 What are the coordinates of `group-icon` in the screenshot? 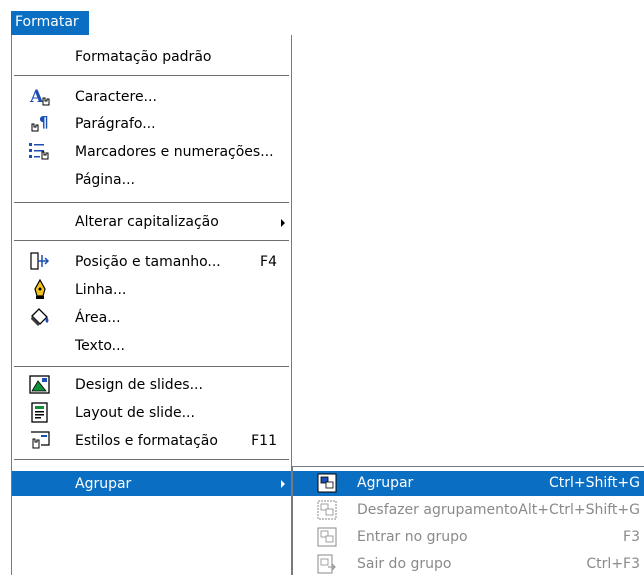 It's located at (327, 483).